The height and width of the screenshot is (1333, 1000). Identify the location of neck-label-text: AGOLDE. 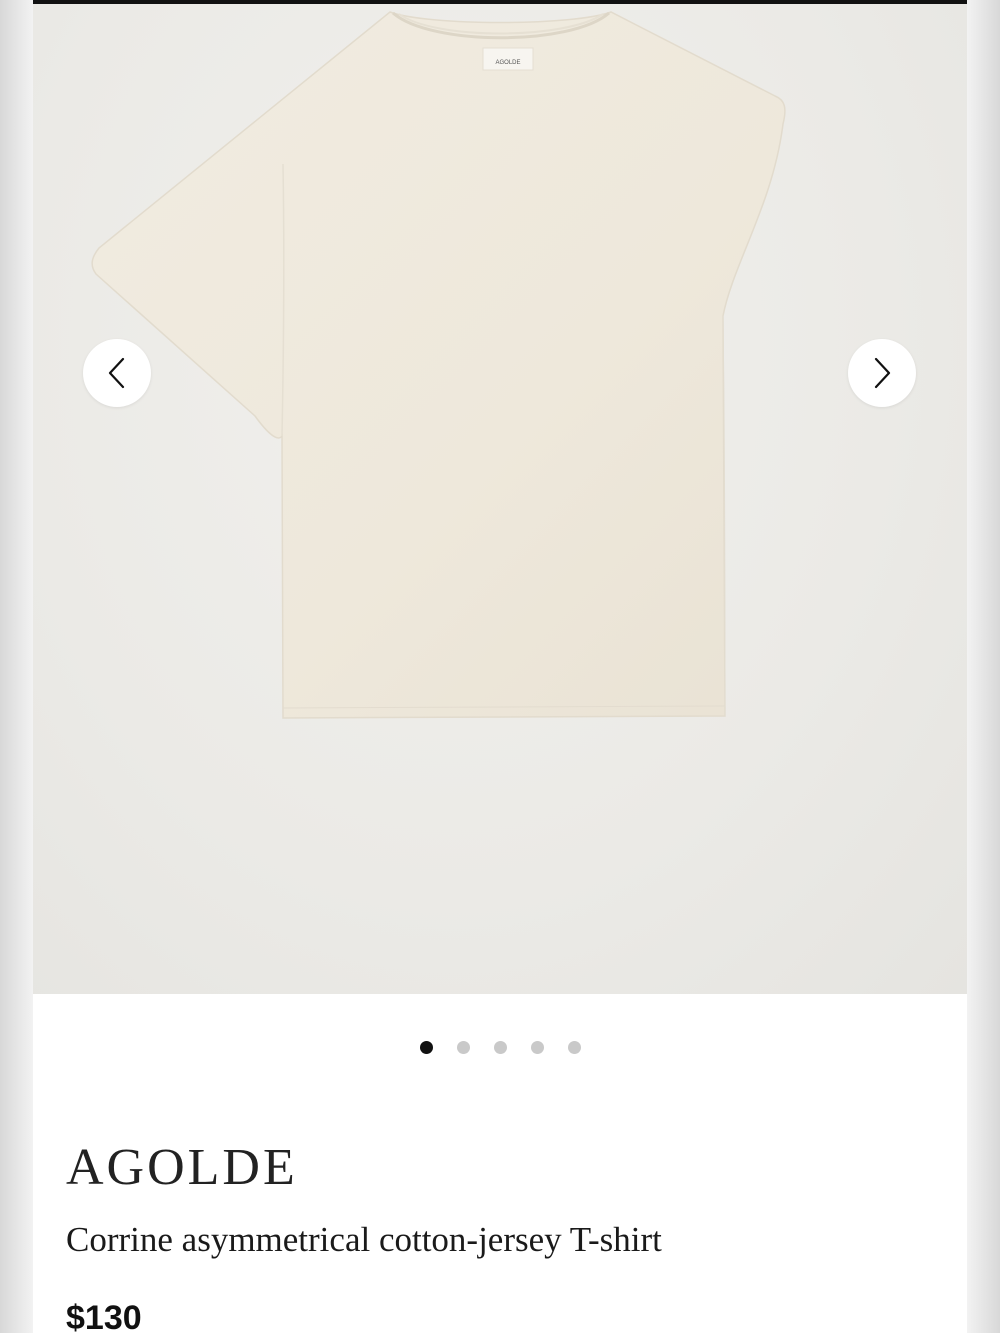
(507, 63).